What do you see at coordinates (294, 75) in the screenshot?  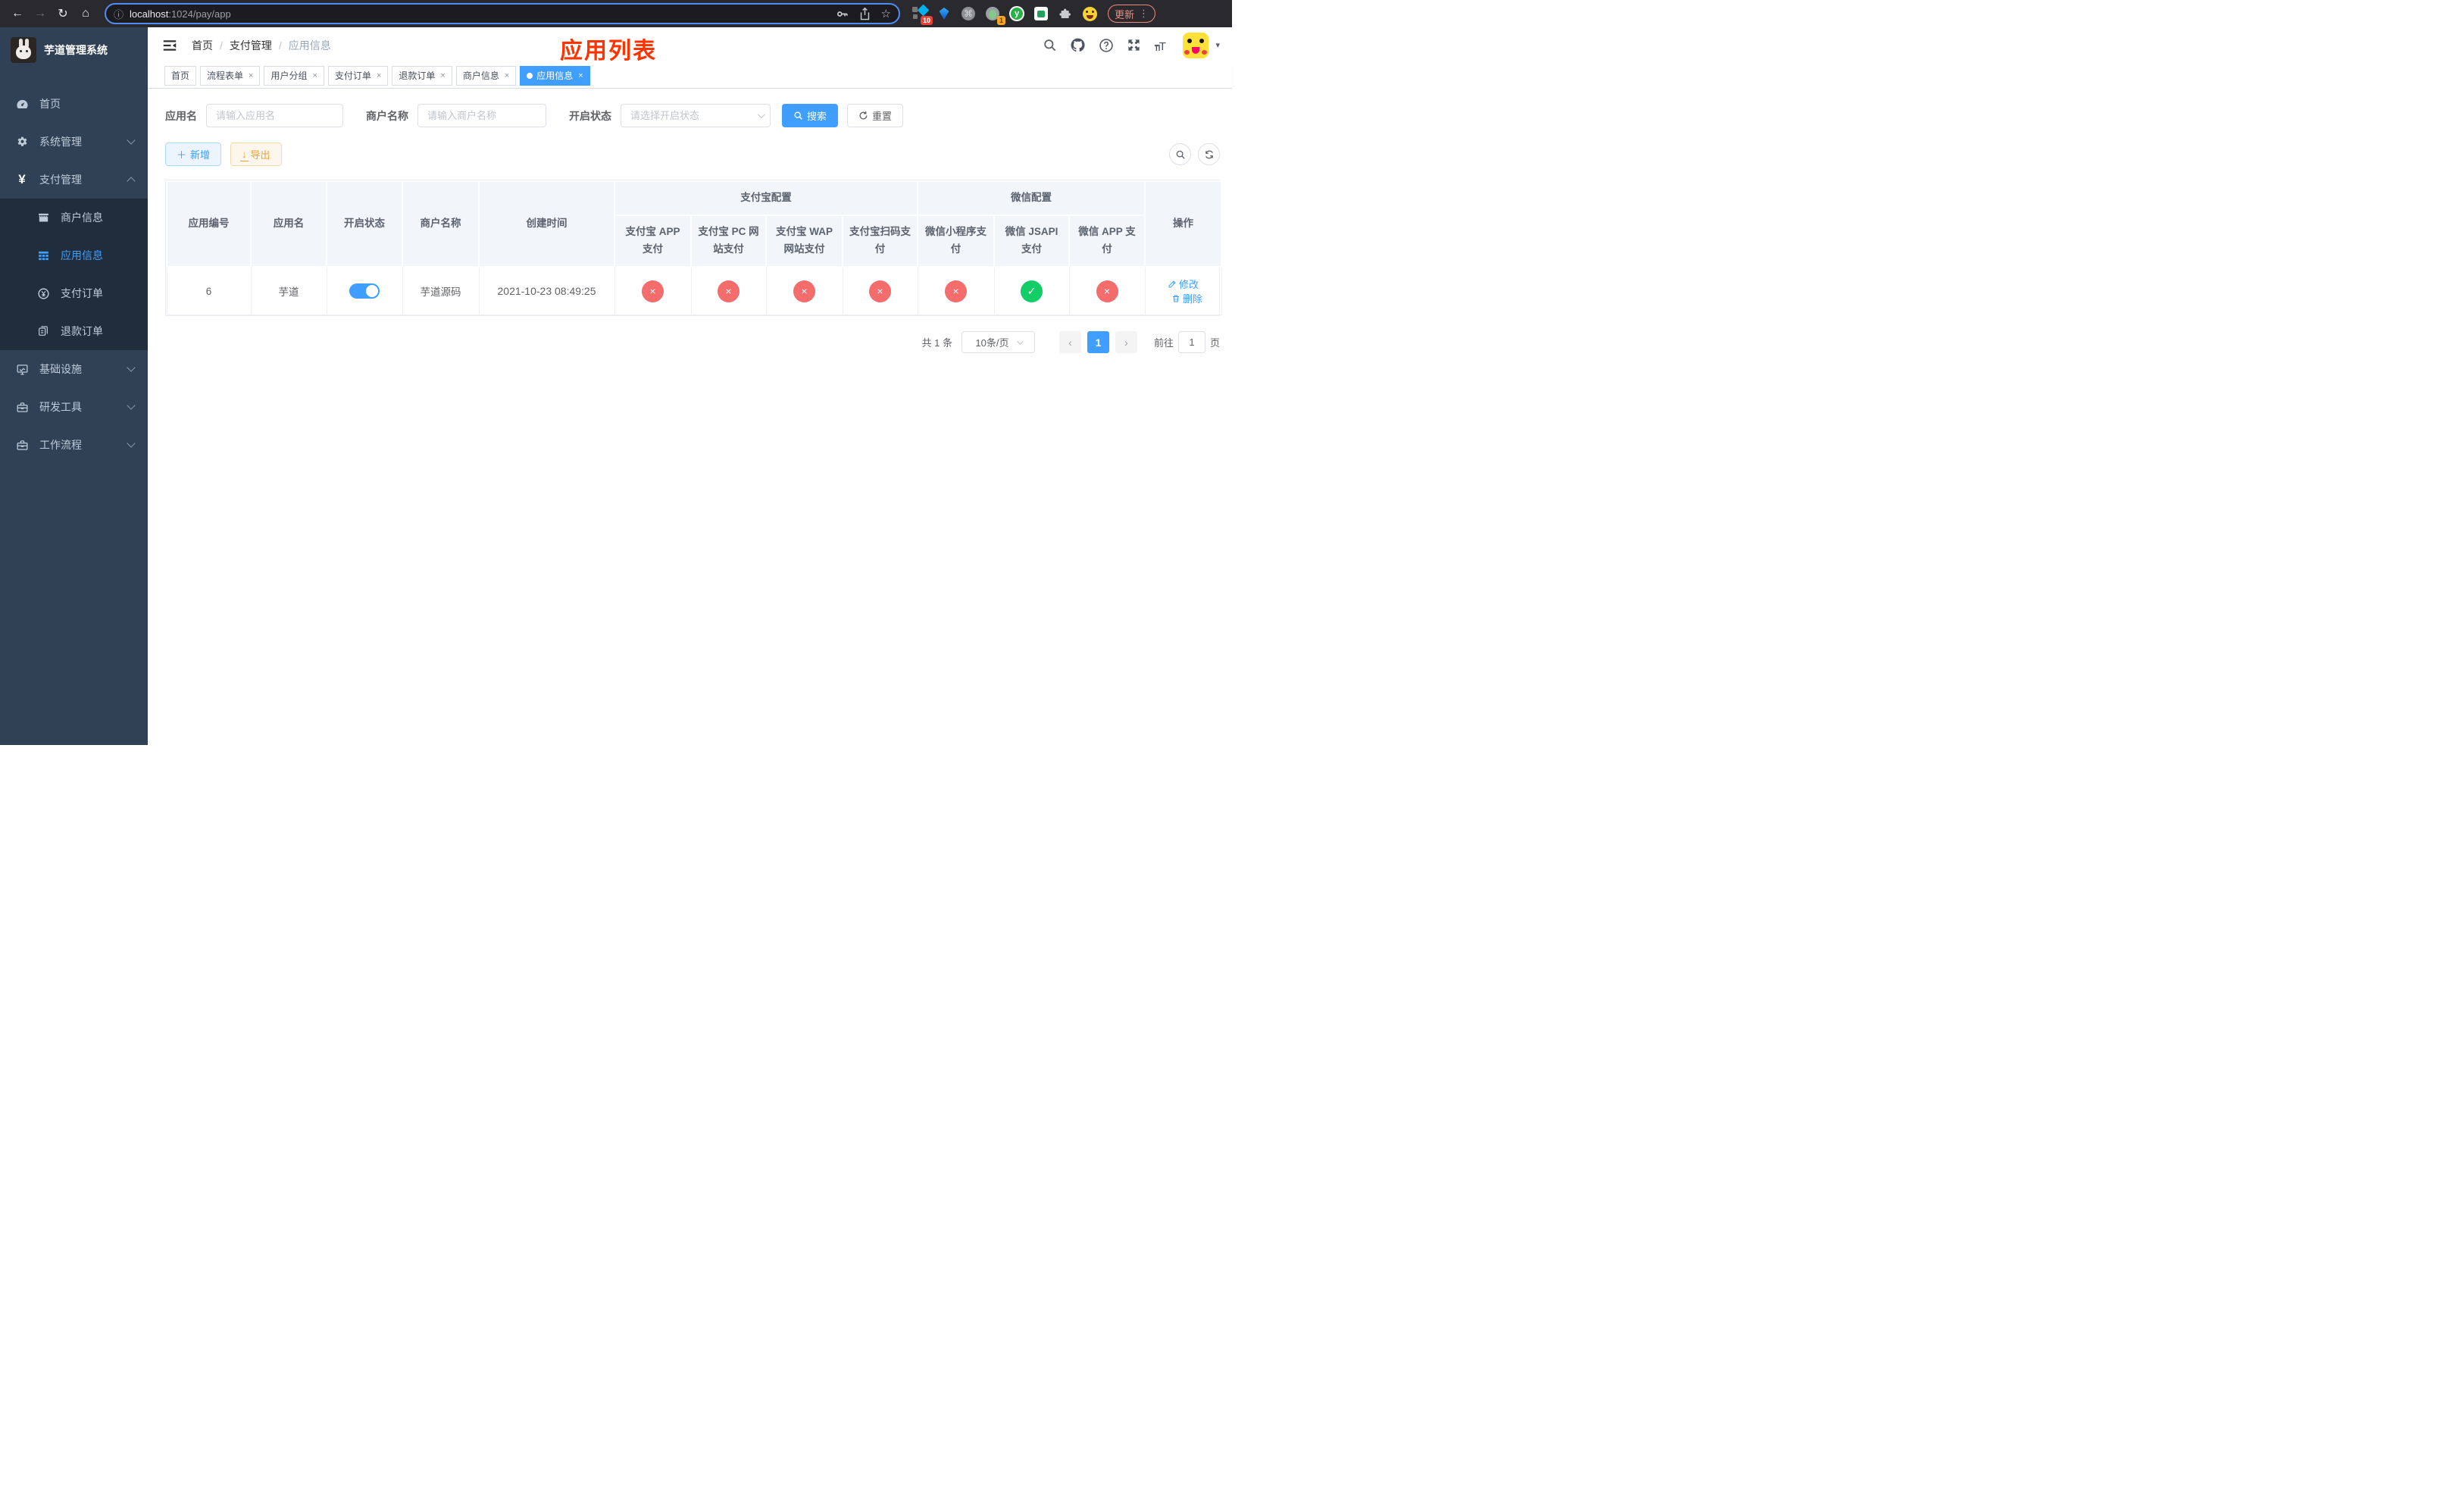 I see `tab-user-group: 用户分组 ×` at bounding box center [294, 75].